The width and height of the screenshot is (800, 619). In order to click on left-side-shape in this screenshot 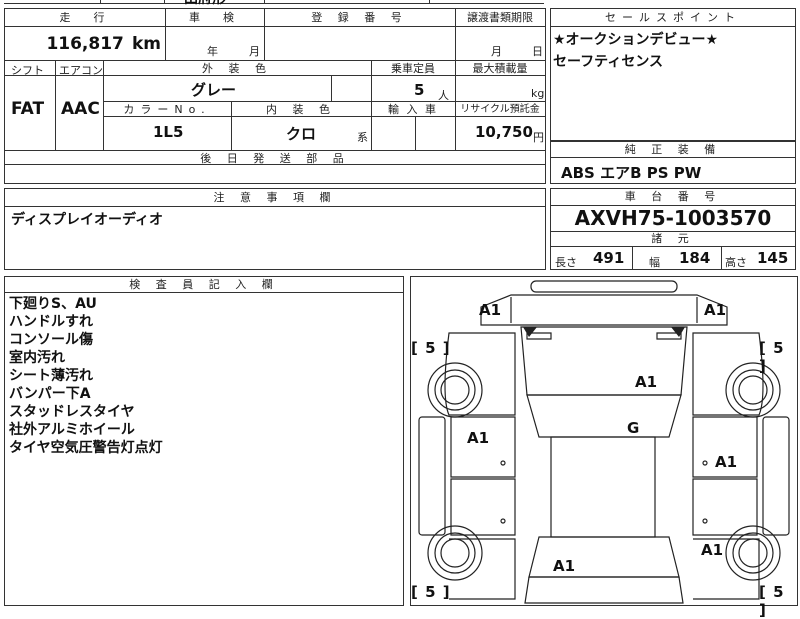, I will do `click(480, 374)`.